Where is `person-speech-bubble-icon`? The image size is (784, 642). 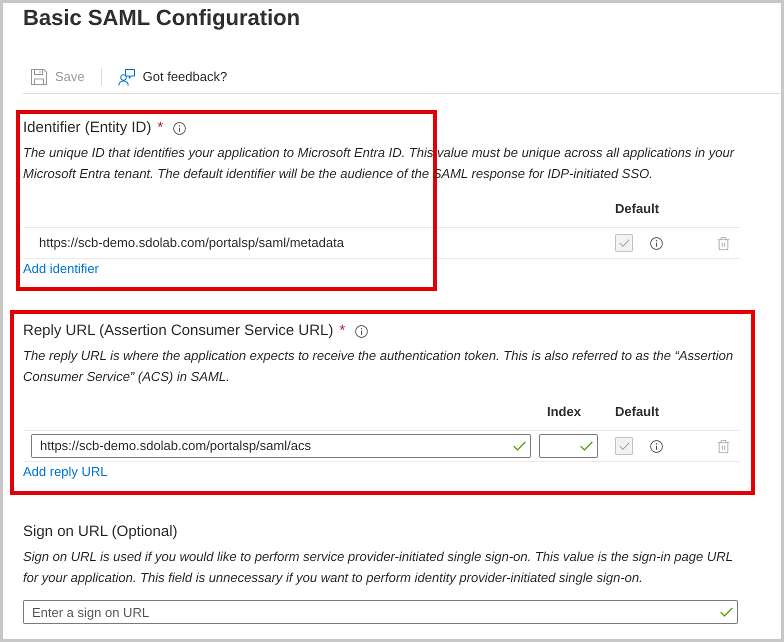 person-speech-bubble-icon is located at coordinates (126, 77).